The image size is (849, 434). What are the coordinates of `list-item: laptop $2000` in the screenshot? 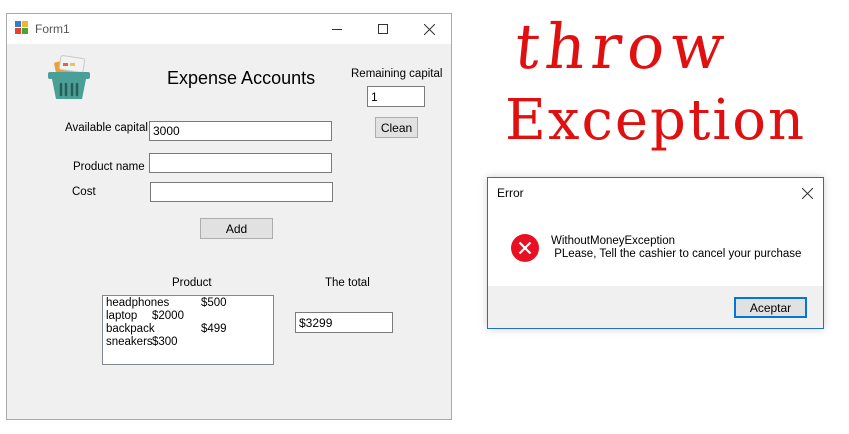 It's located at (188, 316).